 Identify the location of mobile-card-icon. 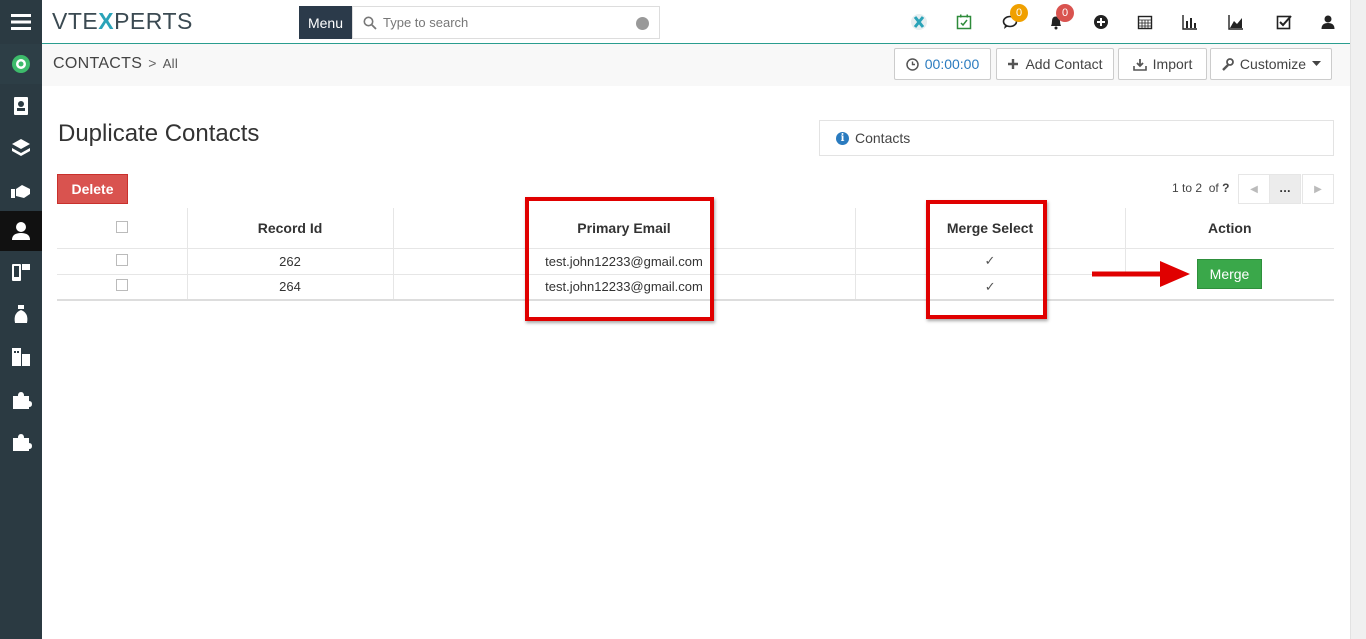
(21, 272).